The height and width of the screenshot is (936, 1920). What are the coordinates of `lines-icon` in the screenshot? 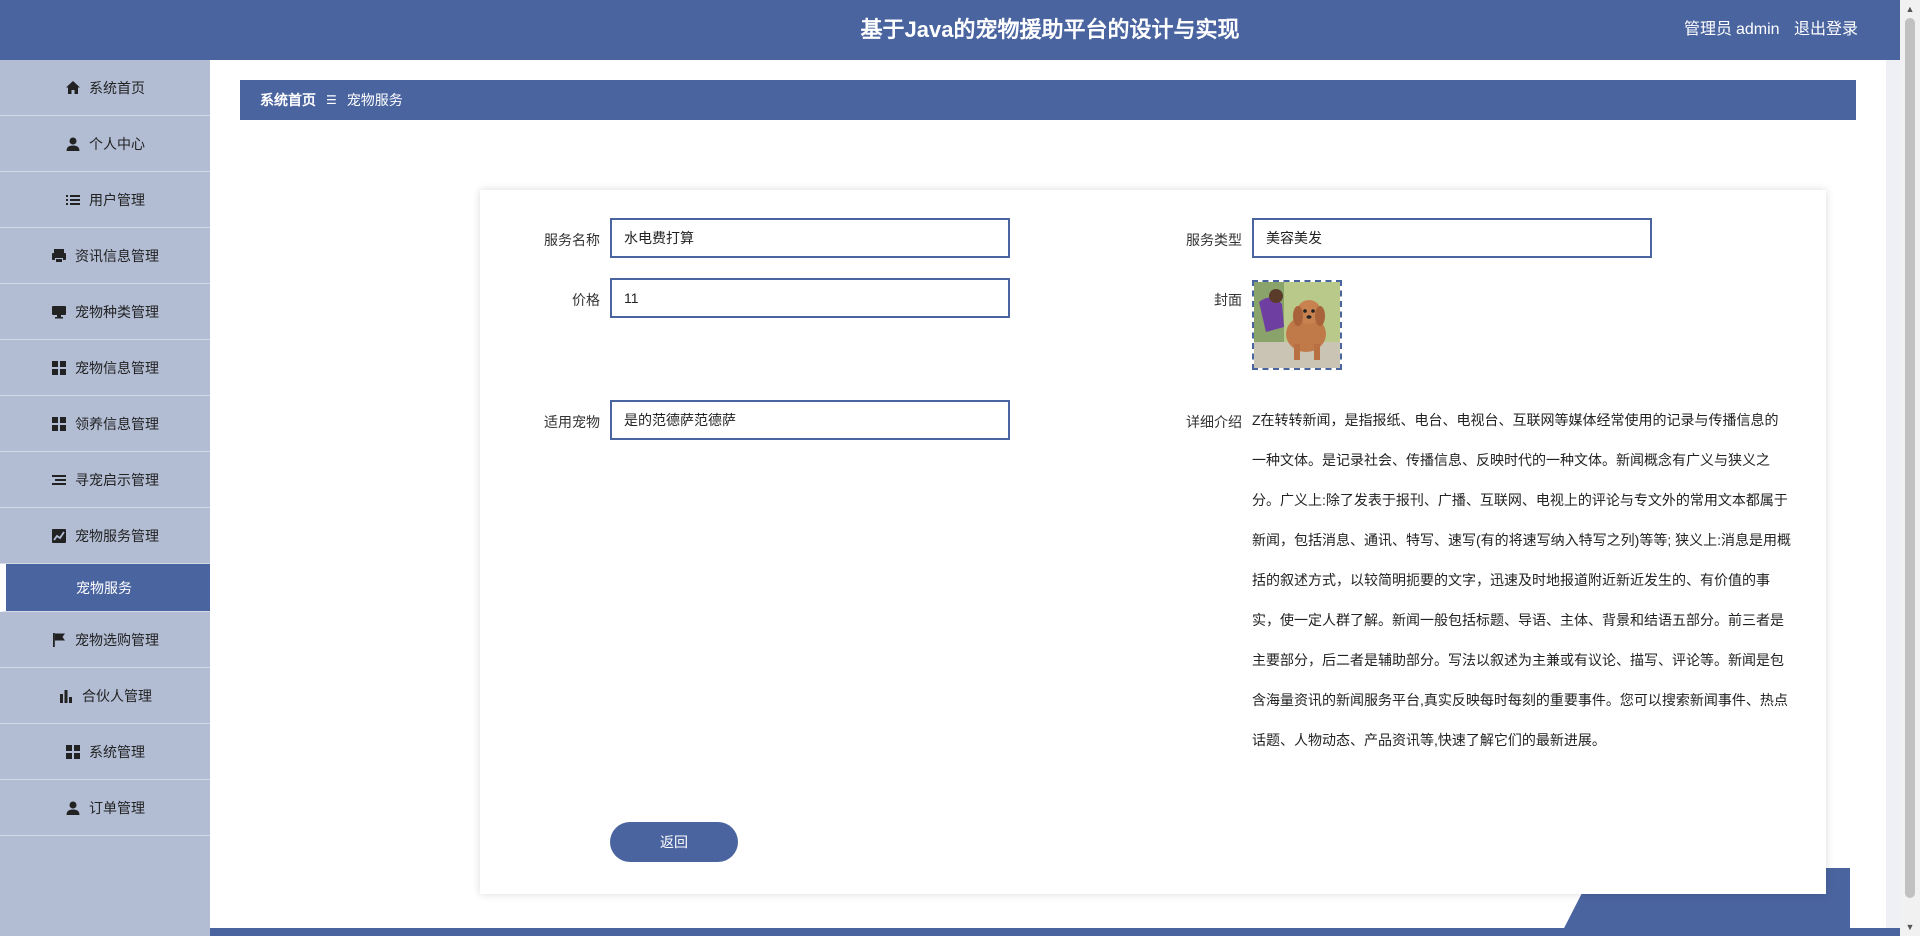 It's located at (59, 480).